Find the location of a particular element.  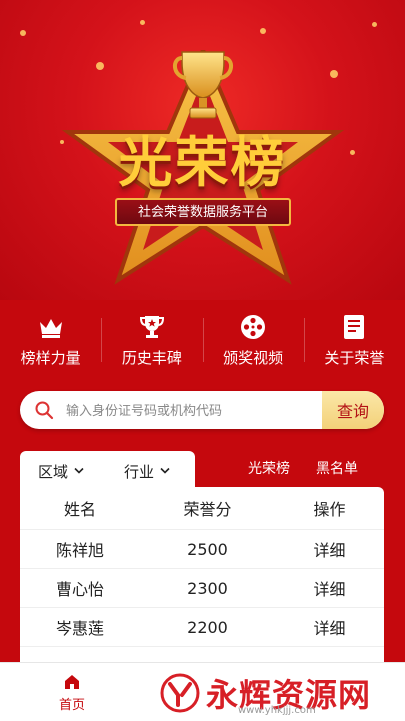

watermark-url: www.yhkjjj.com is located at coordinates (277, 710).